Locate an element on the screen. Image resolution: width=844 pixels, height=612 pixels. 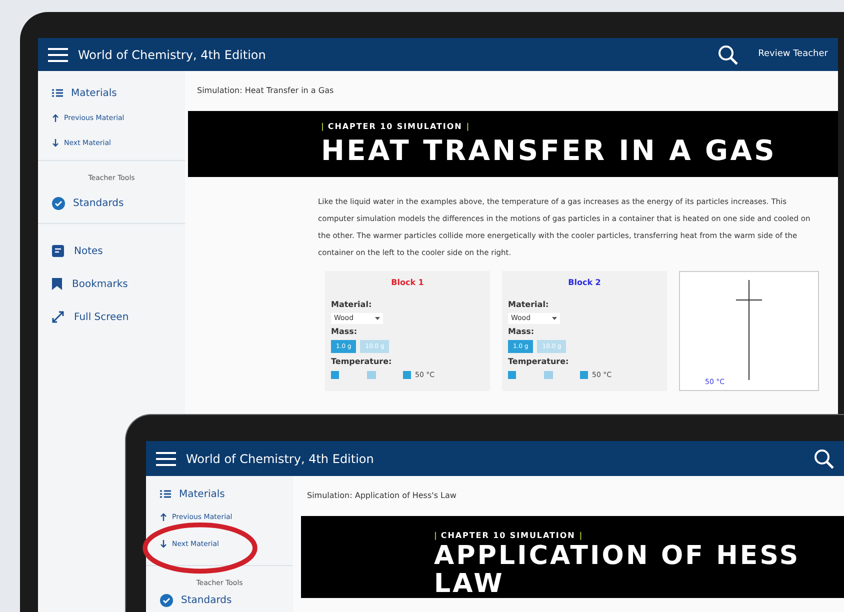
bookmark-icon is located at coordinates (57, 284).